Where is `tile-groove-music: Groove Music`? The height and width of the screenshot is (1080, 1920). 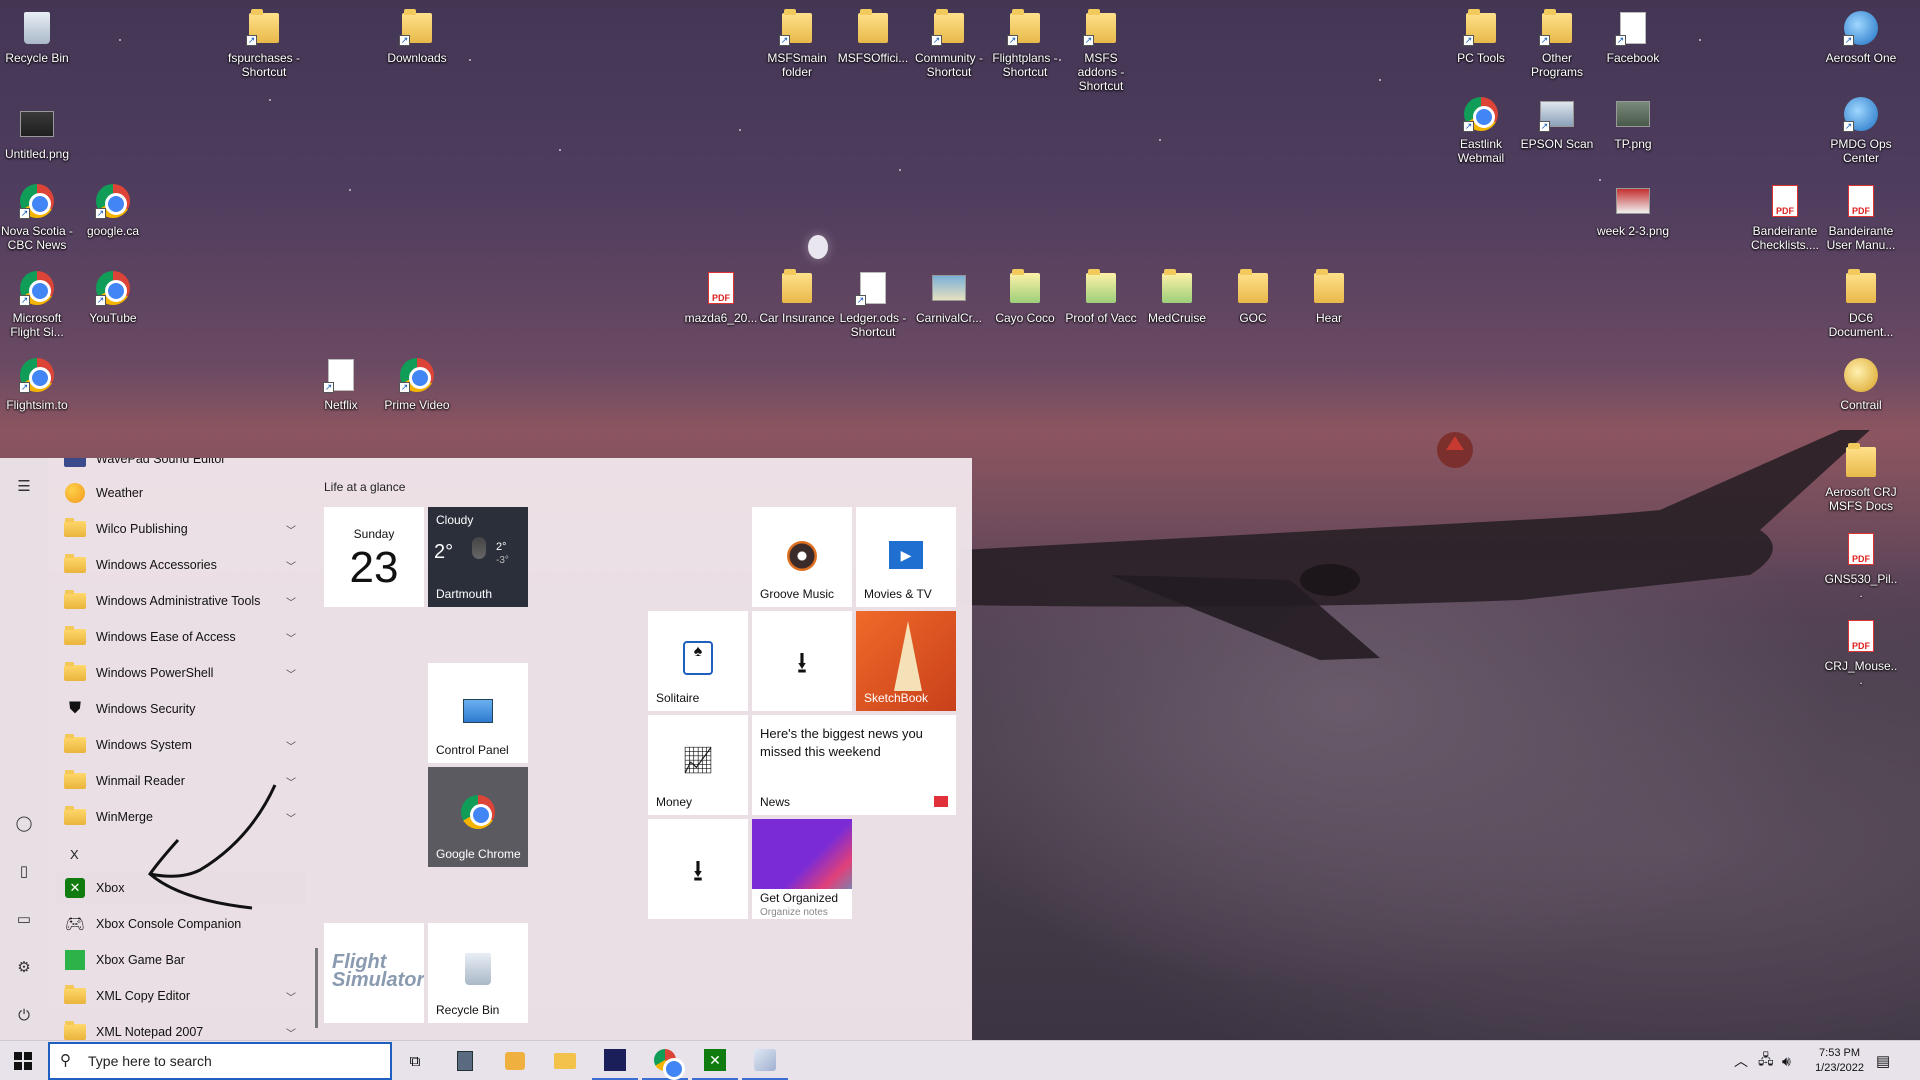
tile-groove-music: Groove Music is located at coordinates (802, 557).